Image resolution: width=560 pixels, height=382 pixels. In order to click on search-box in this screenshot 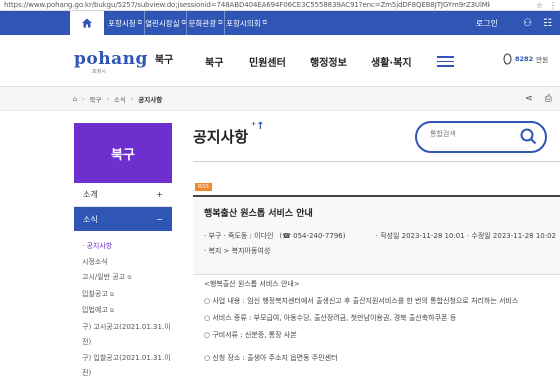, I will do `click(481, 137)`.